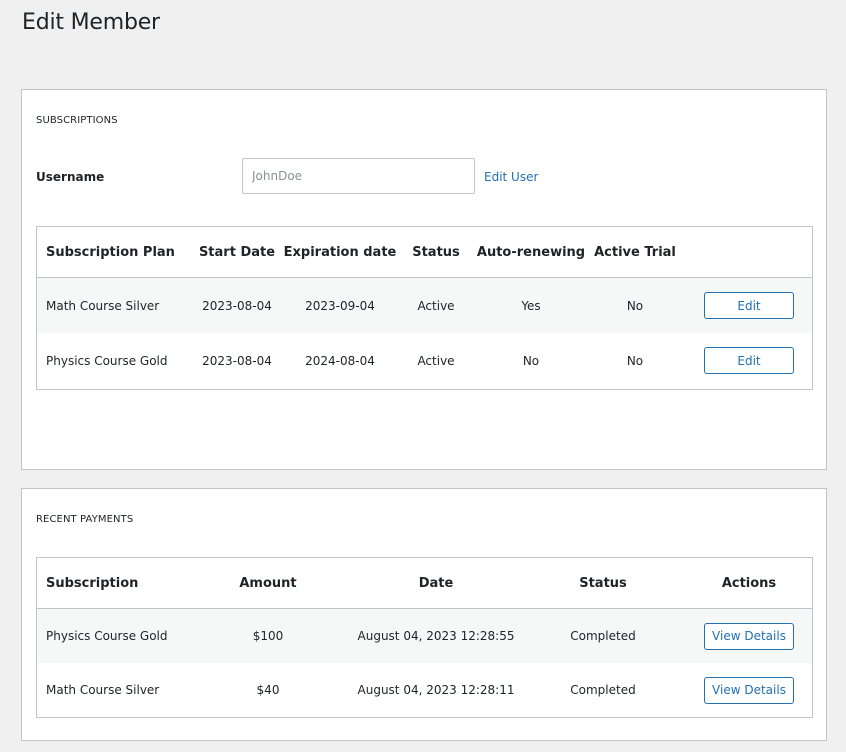 This screenshot has height=752, width=846. What do you see at coordinates (103, 690) in the screenshot?
I see `subscription-cell: Math Course Silver` at bounding box center [103, 690].